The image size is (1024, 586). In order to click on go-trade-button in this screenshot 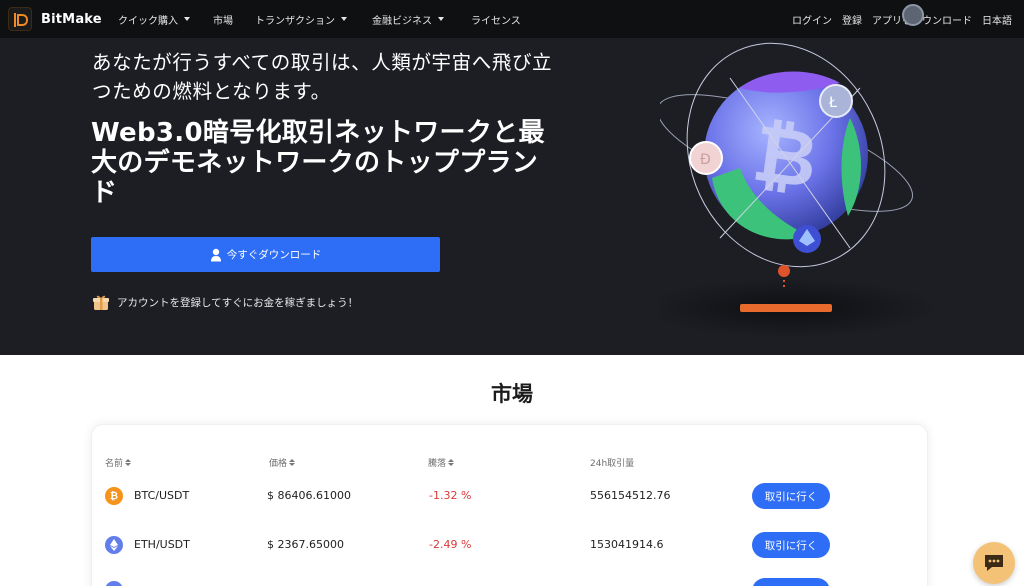, I will do `click(791, 582)`.